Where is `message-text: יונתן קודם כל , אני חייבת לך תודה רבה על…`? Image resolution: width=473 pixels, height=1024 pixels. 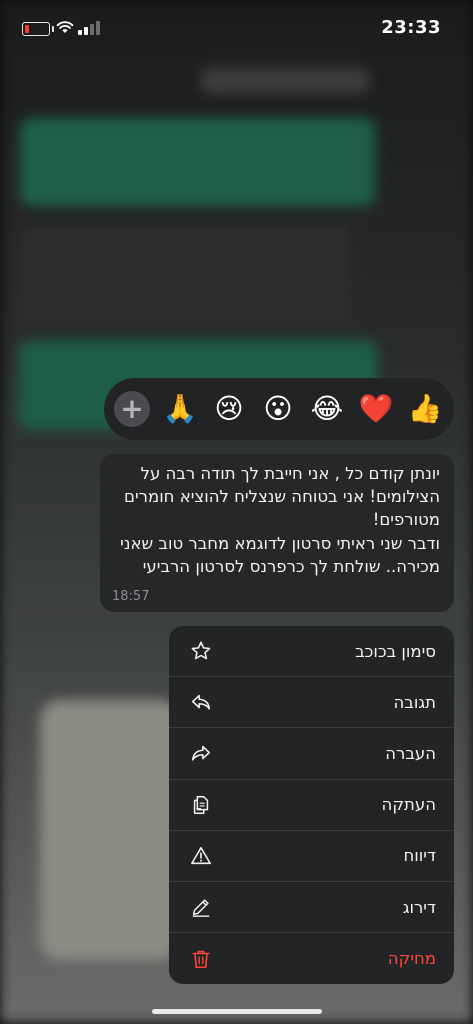 message-text: יונתן קודם כל , אני חייבת לך תודה רבה על… is located at coordinates (280, 520).